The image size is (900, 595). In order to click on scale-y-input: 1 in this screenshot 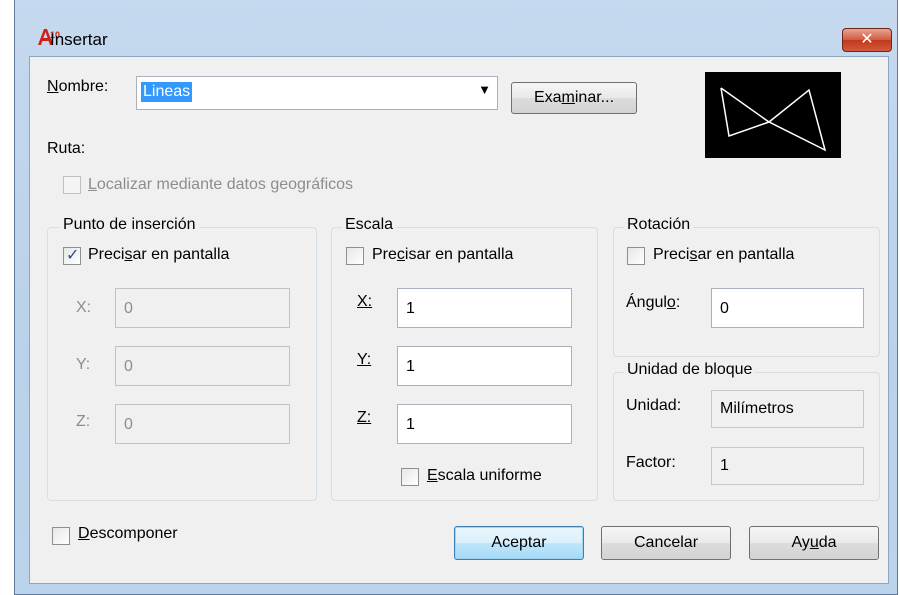, I will do `click(484, 366)`.